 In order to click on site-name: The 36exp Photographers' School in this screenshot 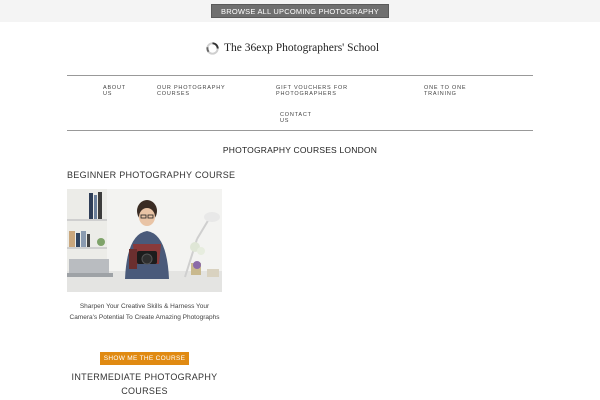, I will do `click(302, 48)`.